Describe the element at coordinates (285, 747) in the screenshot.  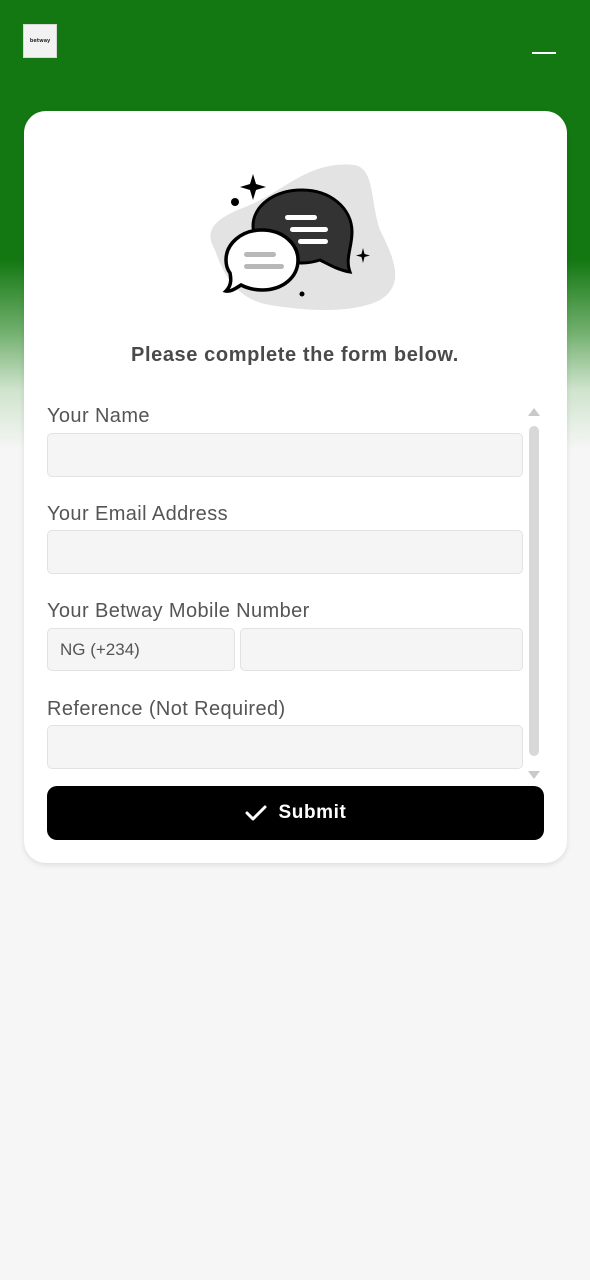
I see `reference-input` at that location.